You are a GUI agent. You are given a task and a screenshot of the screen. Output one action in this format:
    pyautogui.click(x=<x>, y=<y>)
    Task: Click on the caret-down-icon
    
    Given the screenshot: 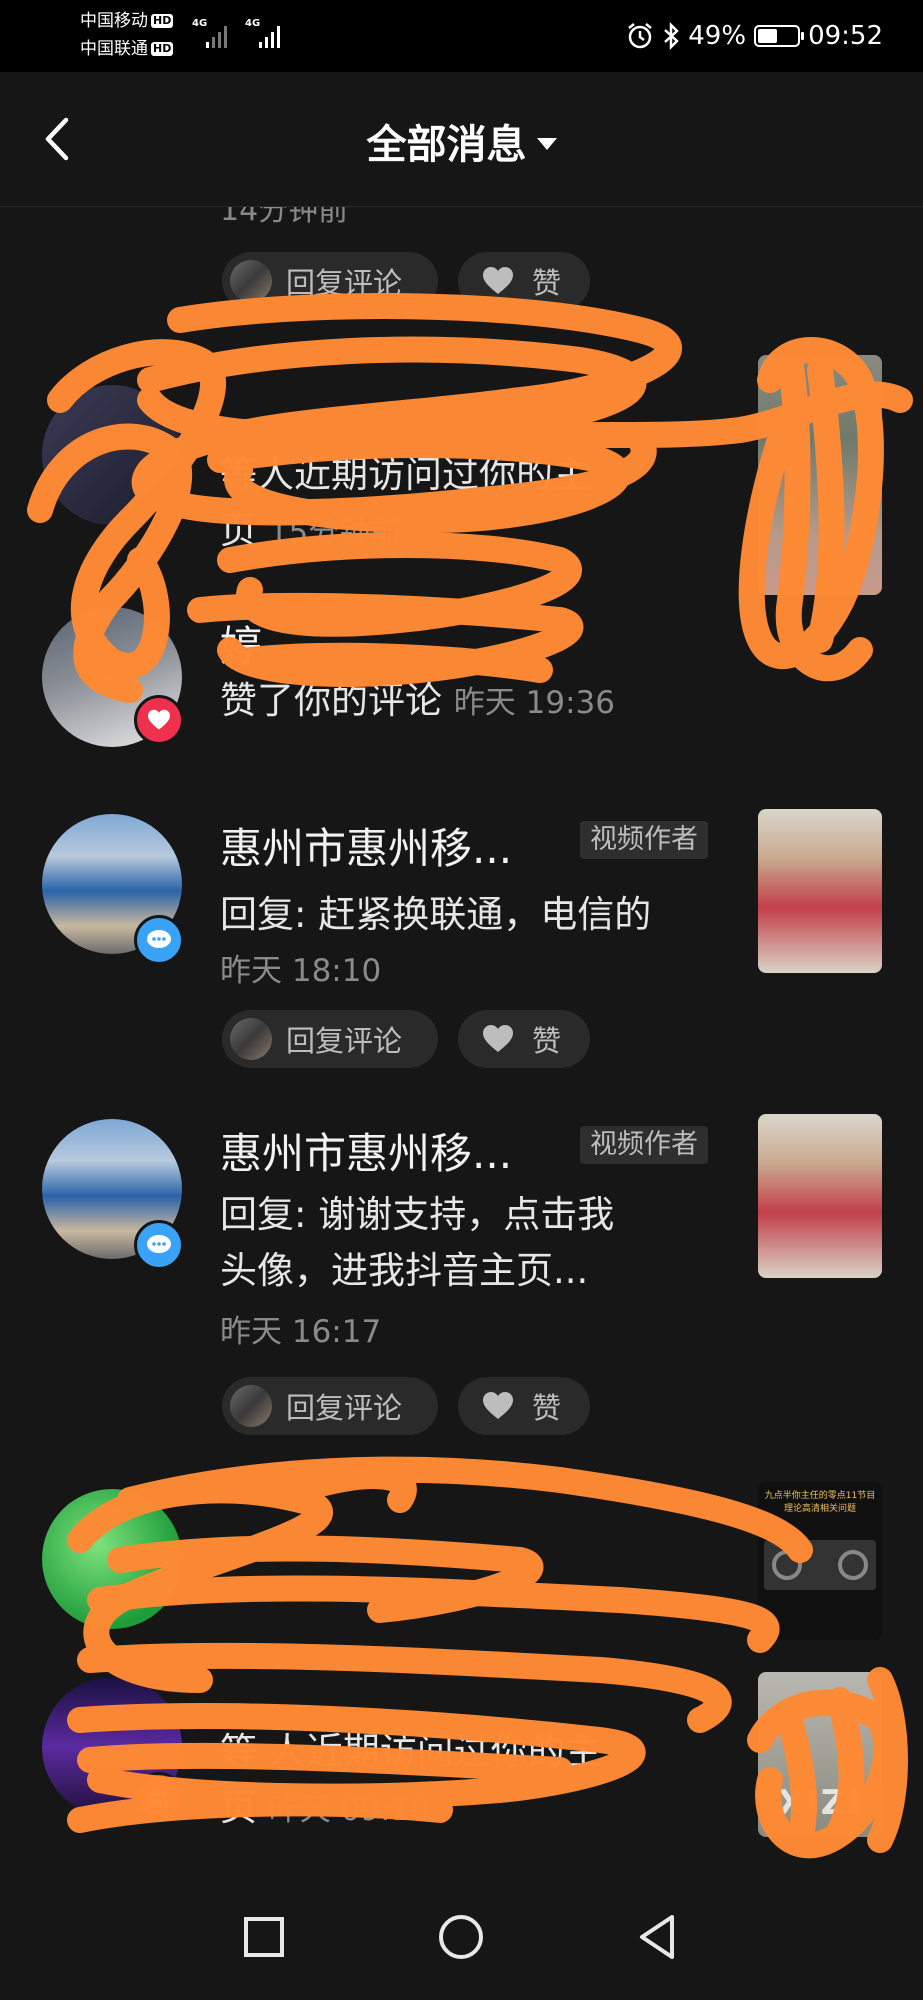 What is the action you would take?
    pyautogui.click(x=546, y=144)
    